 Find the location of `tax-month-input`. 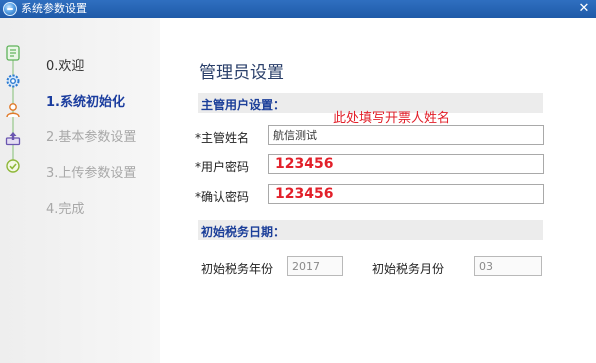

tax-month-input is located at coordinates (508, 266).